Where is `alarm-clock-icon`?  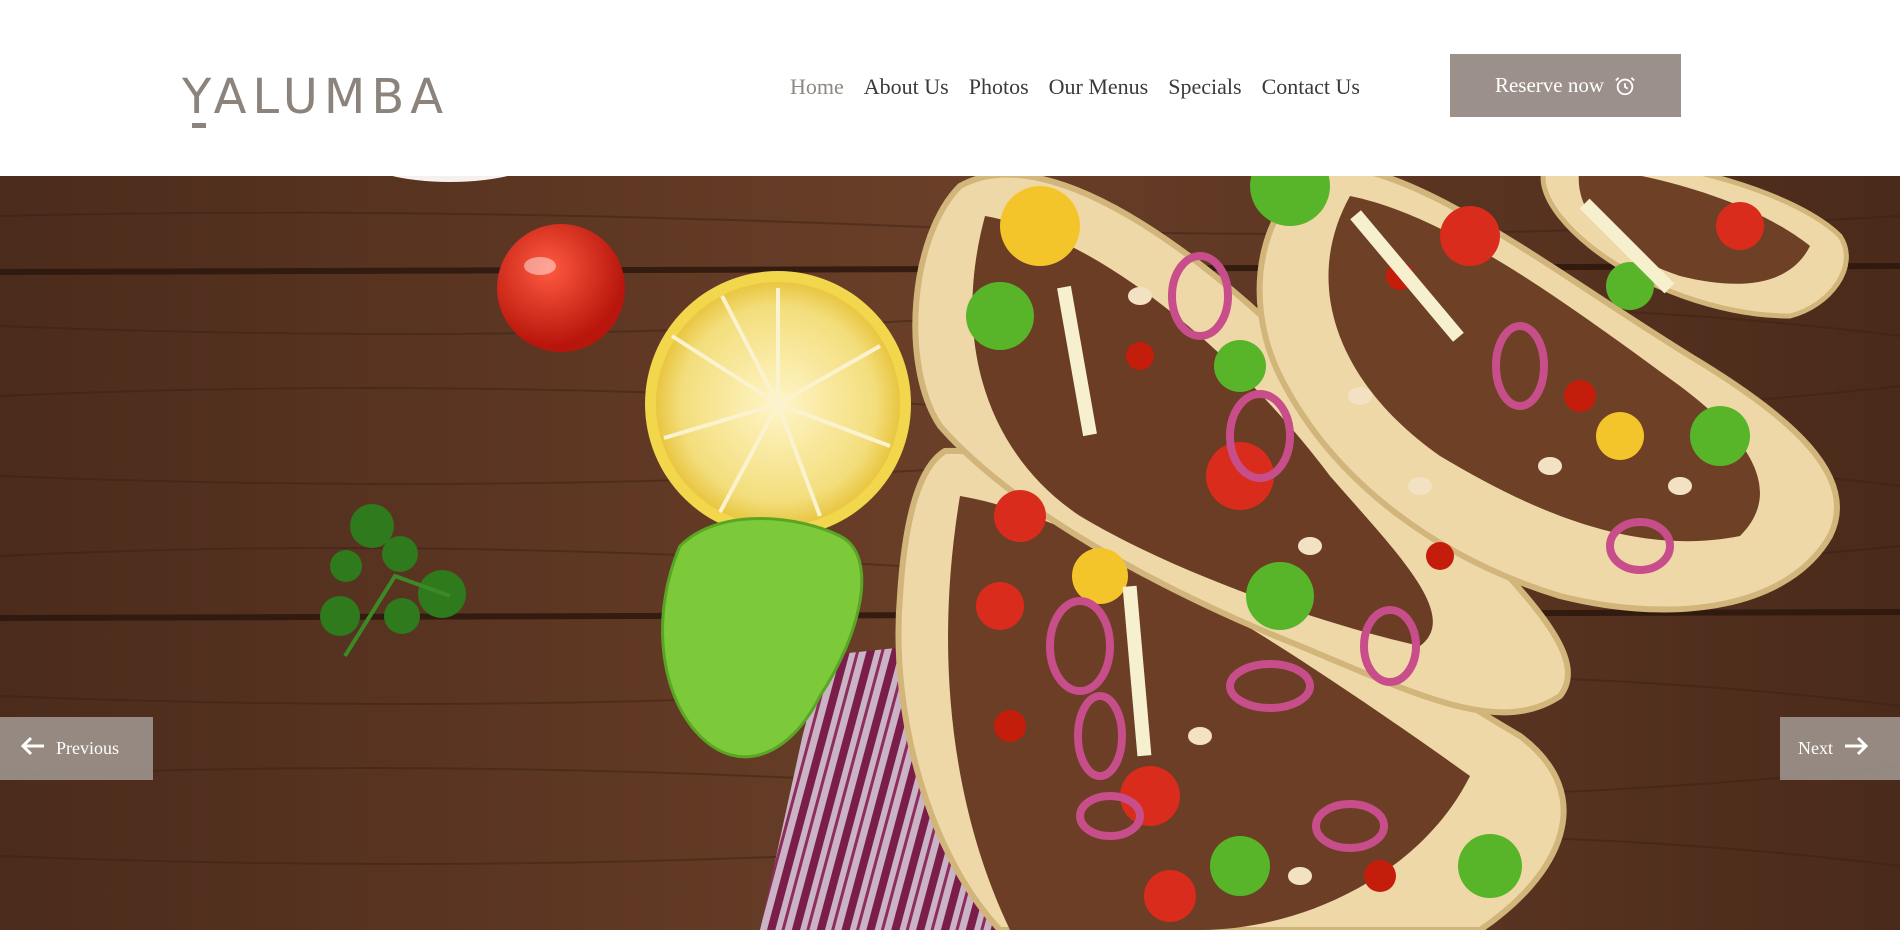
alarm-clock-icon is located at coordinates (1625, 86).